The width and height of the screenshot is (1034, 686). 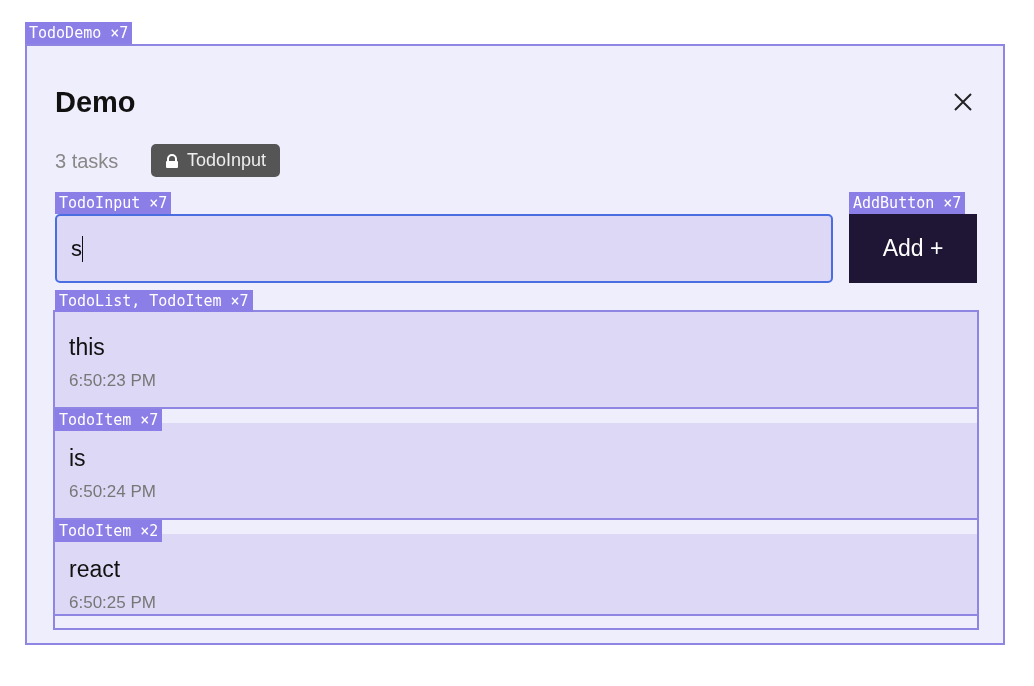 I want to click on todo-input: s, so click(x=444, y=248).